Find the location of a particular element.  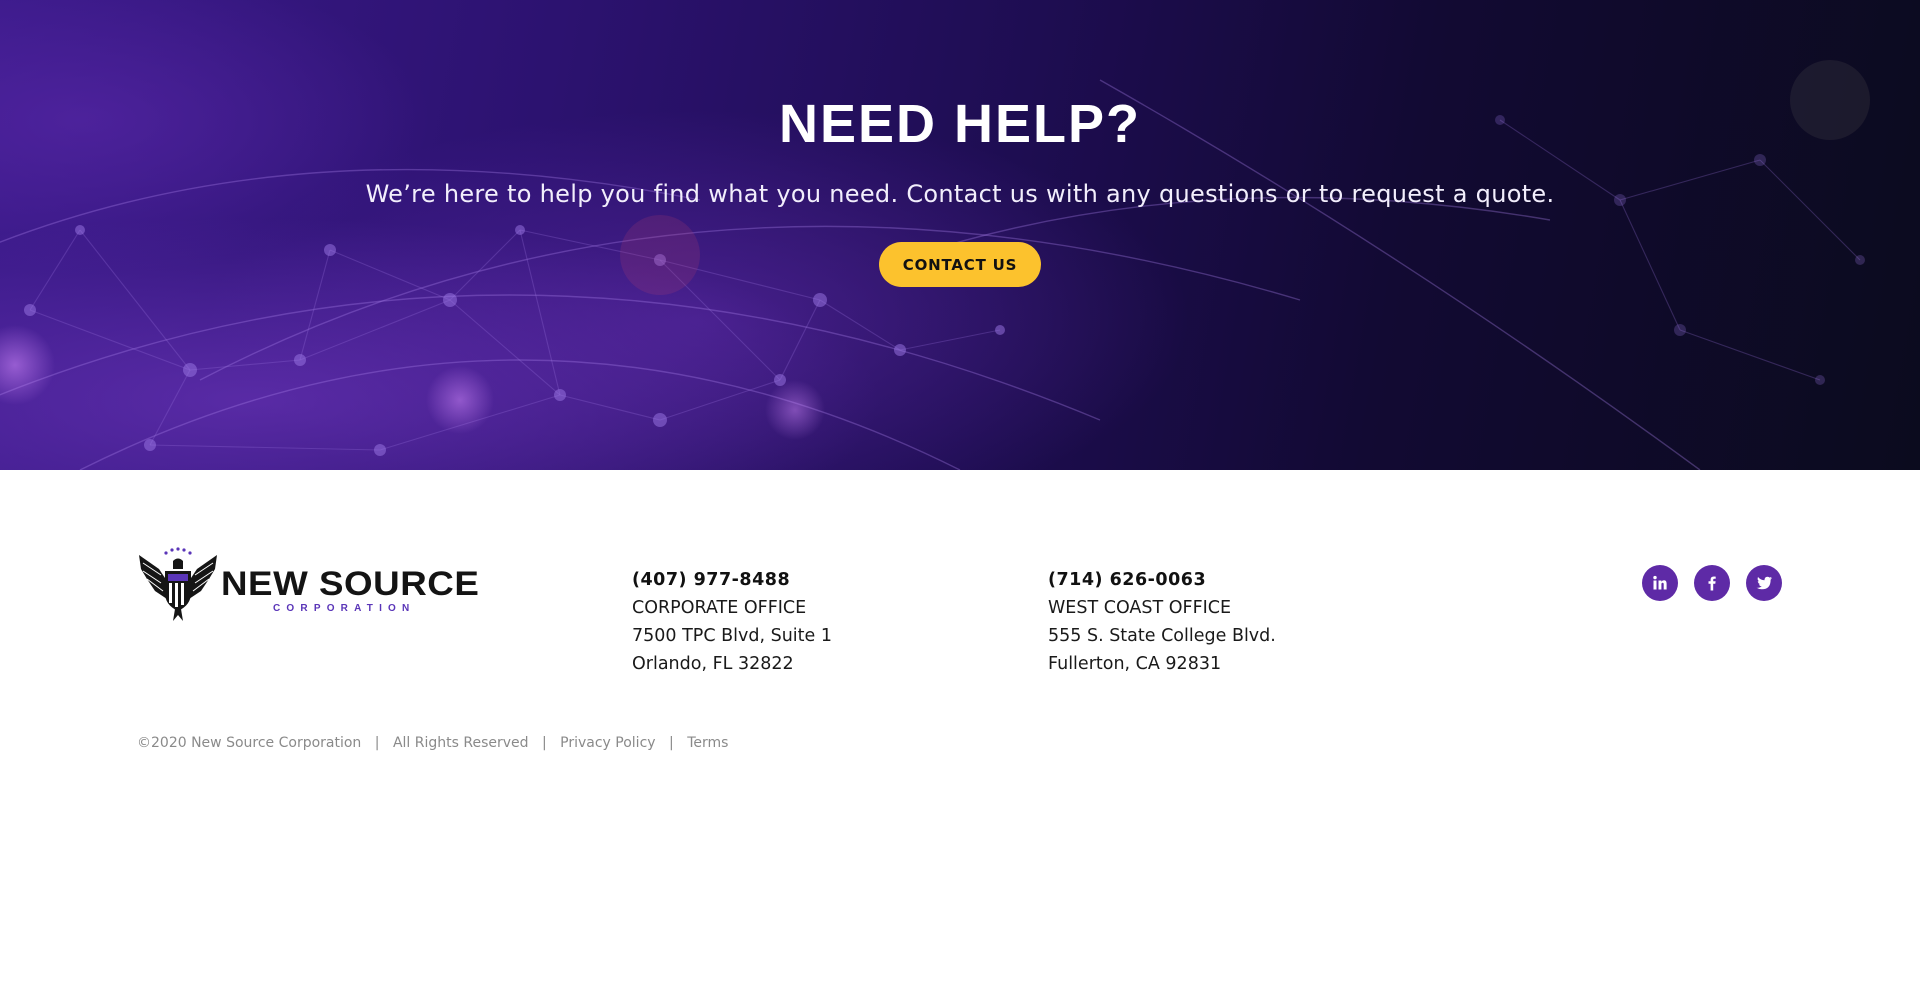

company-logo: NEW SOURCE CORPORATION is located at coordinates (308, 584).